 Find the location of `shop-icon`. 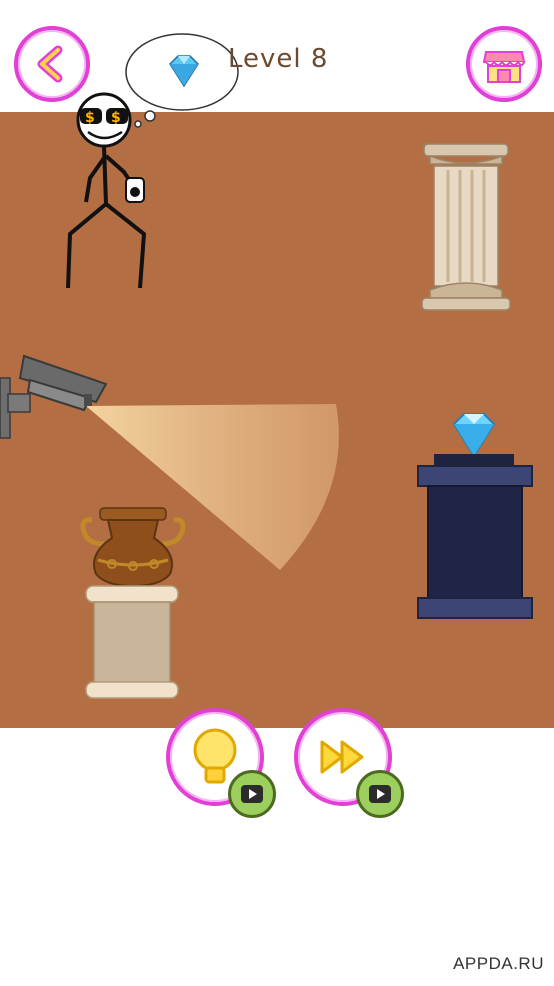

shop-icon is located at coordinates (504, 67).